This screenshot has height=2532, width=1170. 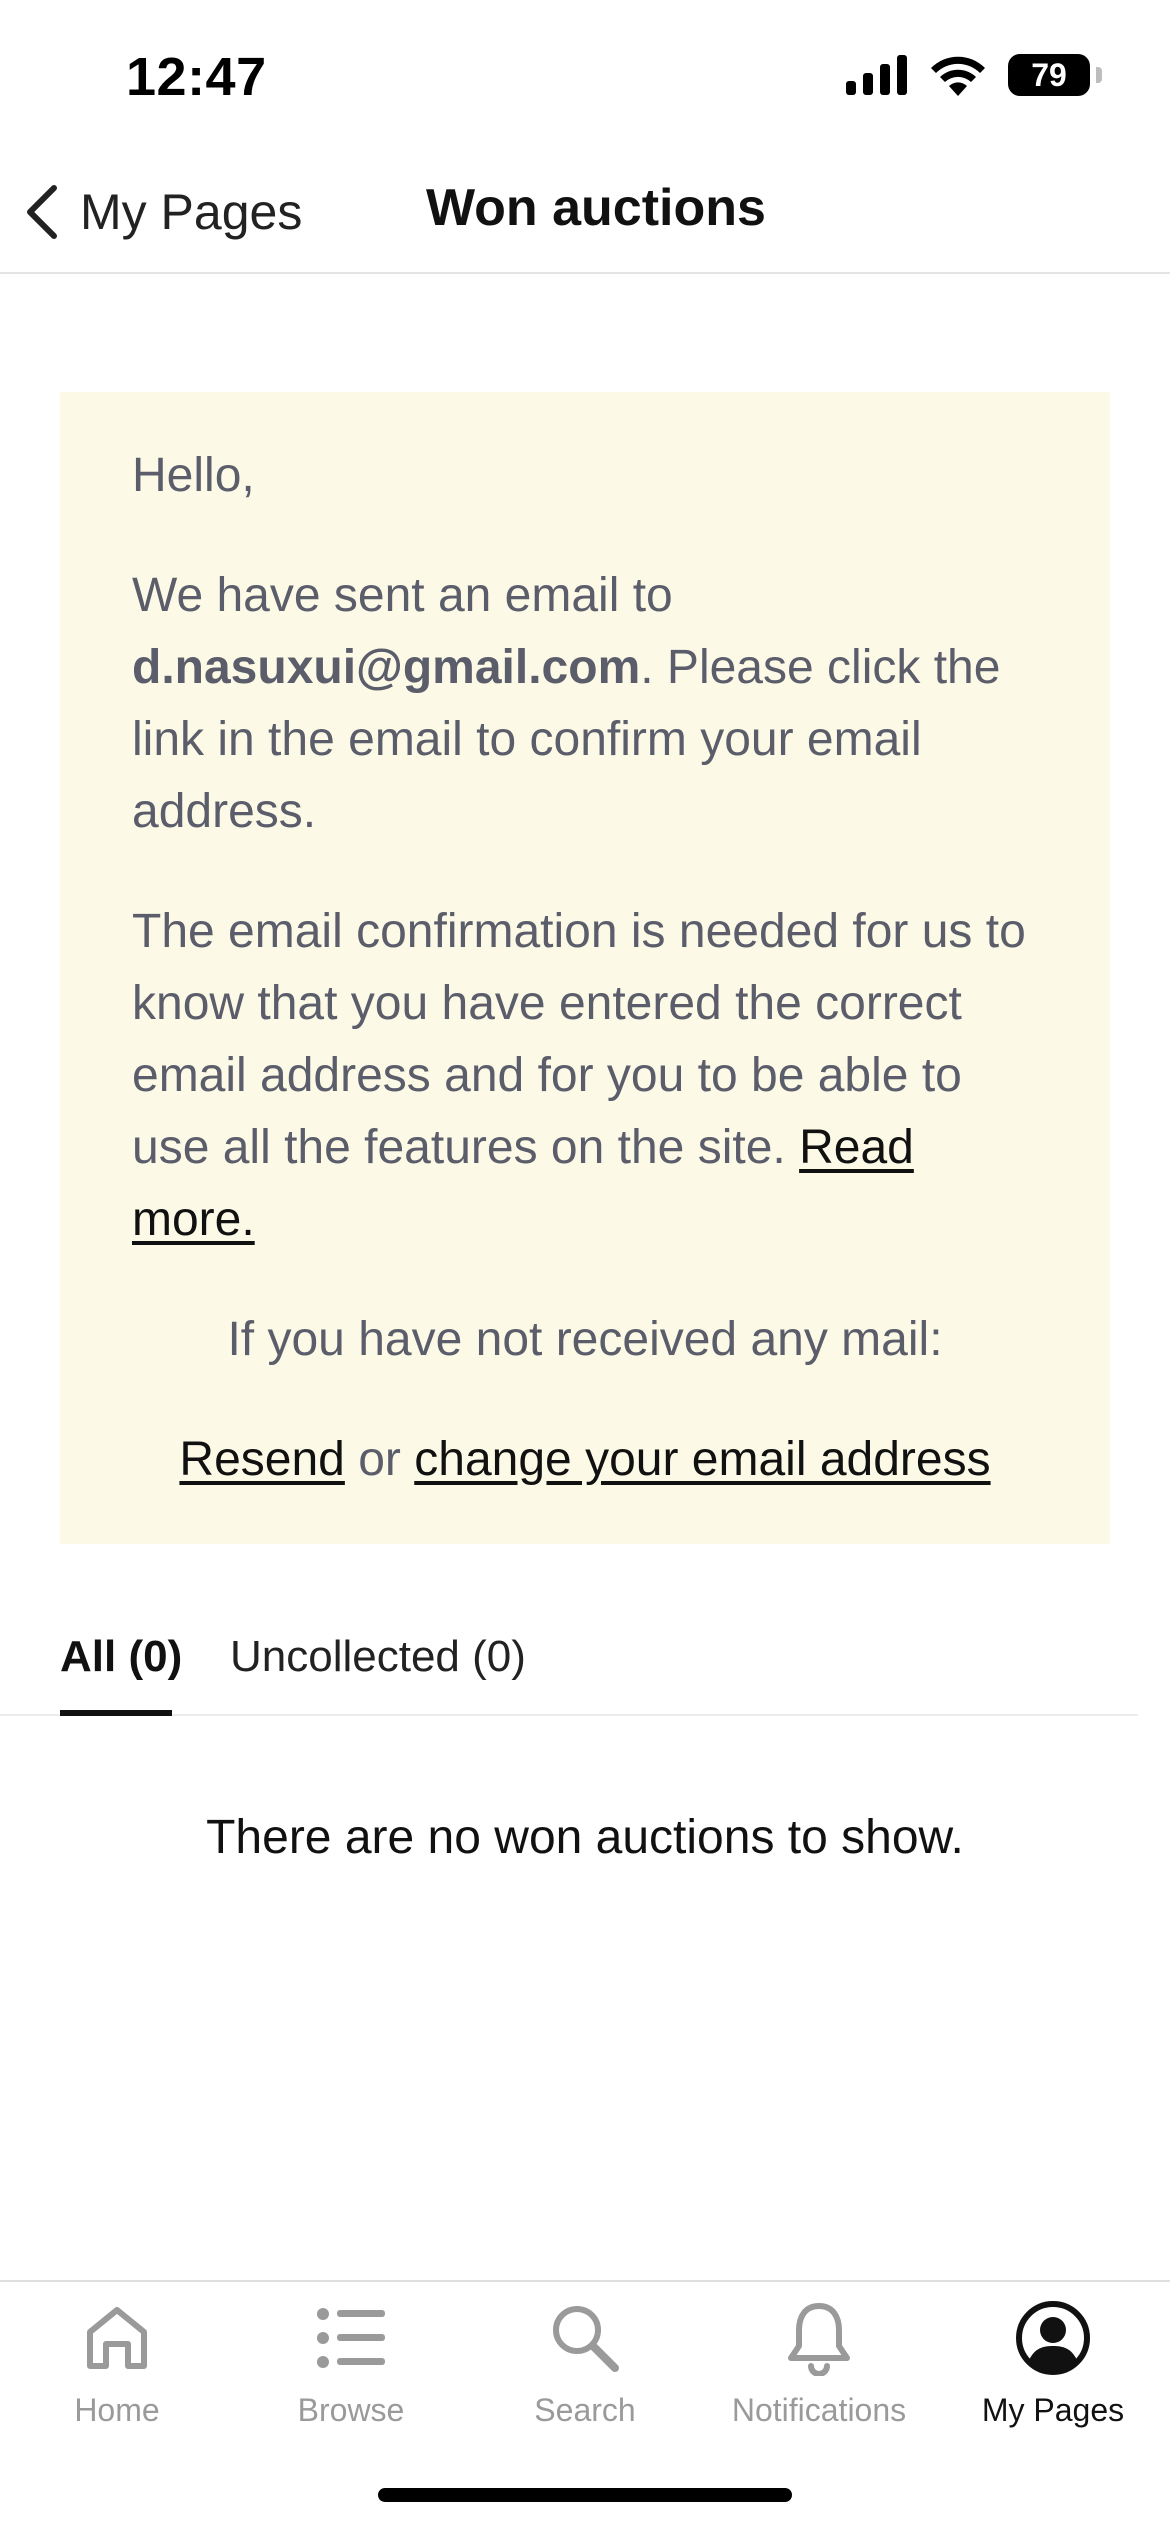 I want to click on tab-all: All (0), so click(x=121, y=1657).